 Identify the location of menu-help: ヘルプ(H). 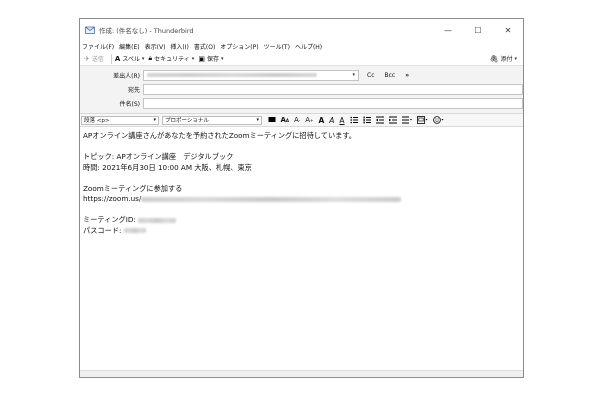
(308, 46).